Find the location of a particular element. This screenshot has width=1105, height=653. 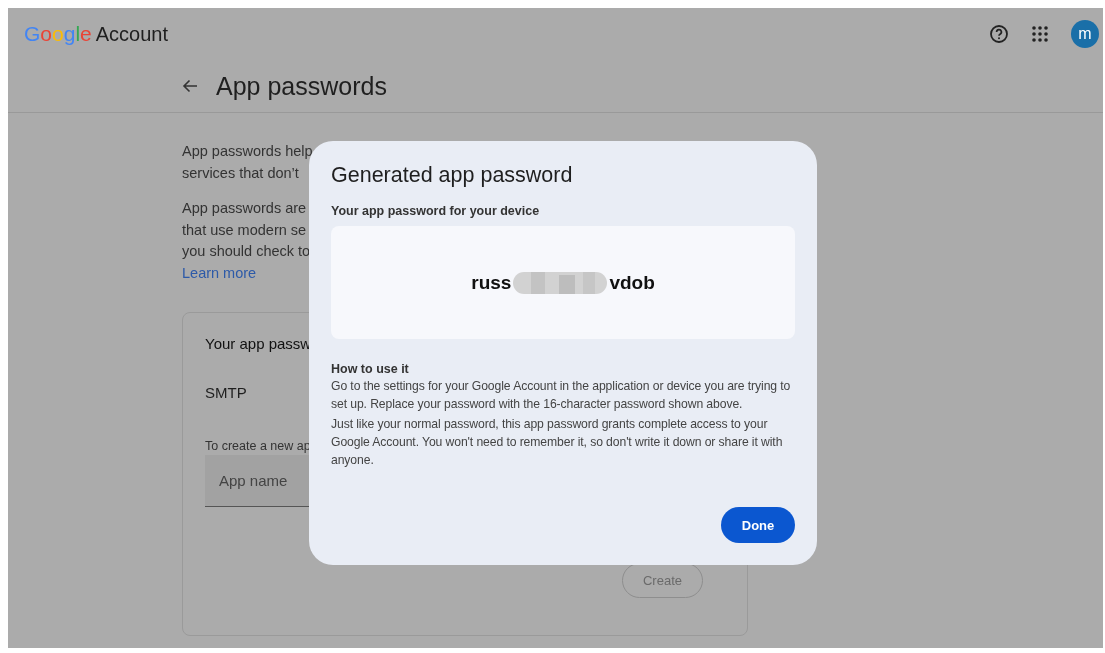

description-text: that use modern se is located at coordinates (244, 230).